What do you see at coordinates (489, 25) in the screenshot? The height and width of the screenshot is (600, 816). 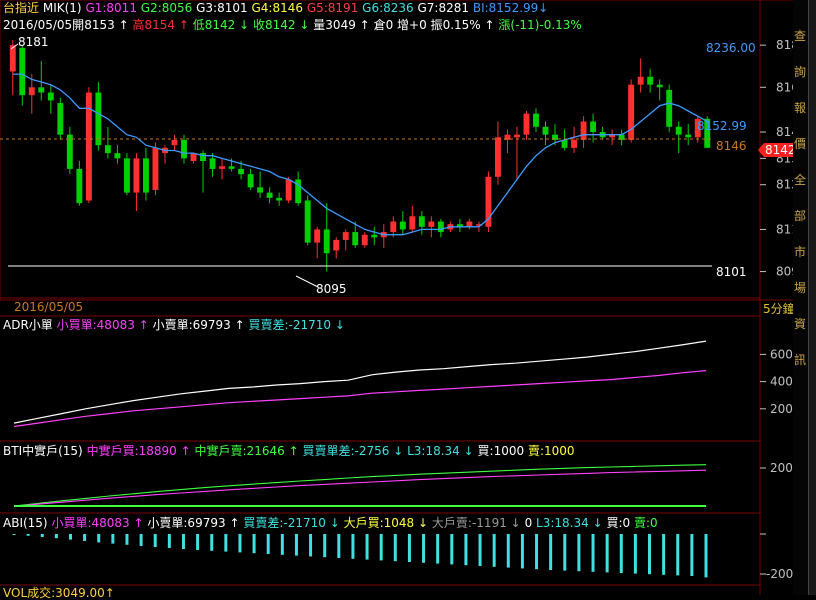 I see `amplitude-arrow: ↑` at bounding box center [489, 25].